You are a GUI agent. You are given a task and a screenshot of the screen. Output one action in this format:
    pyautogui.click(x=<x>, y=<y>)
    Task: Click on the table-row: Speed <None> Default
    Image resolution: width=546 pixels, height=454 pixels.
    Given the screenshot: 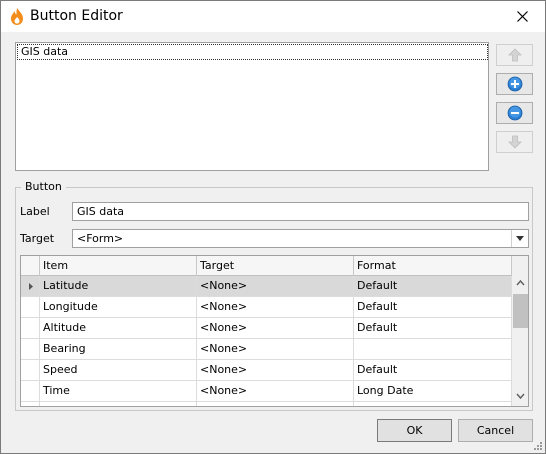 What is the action you would take?
    pyautogui.click(x=266, y=370)
    